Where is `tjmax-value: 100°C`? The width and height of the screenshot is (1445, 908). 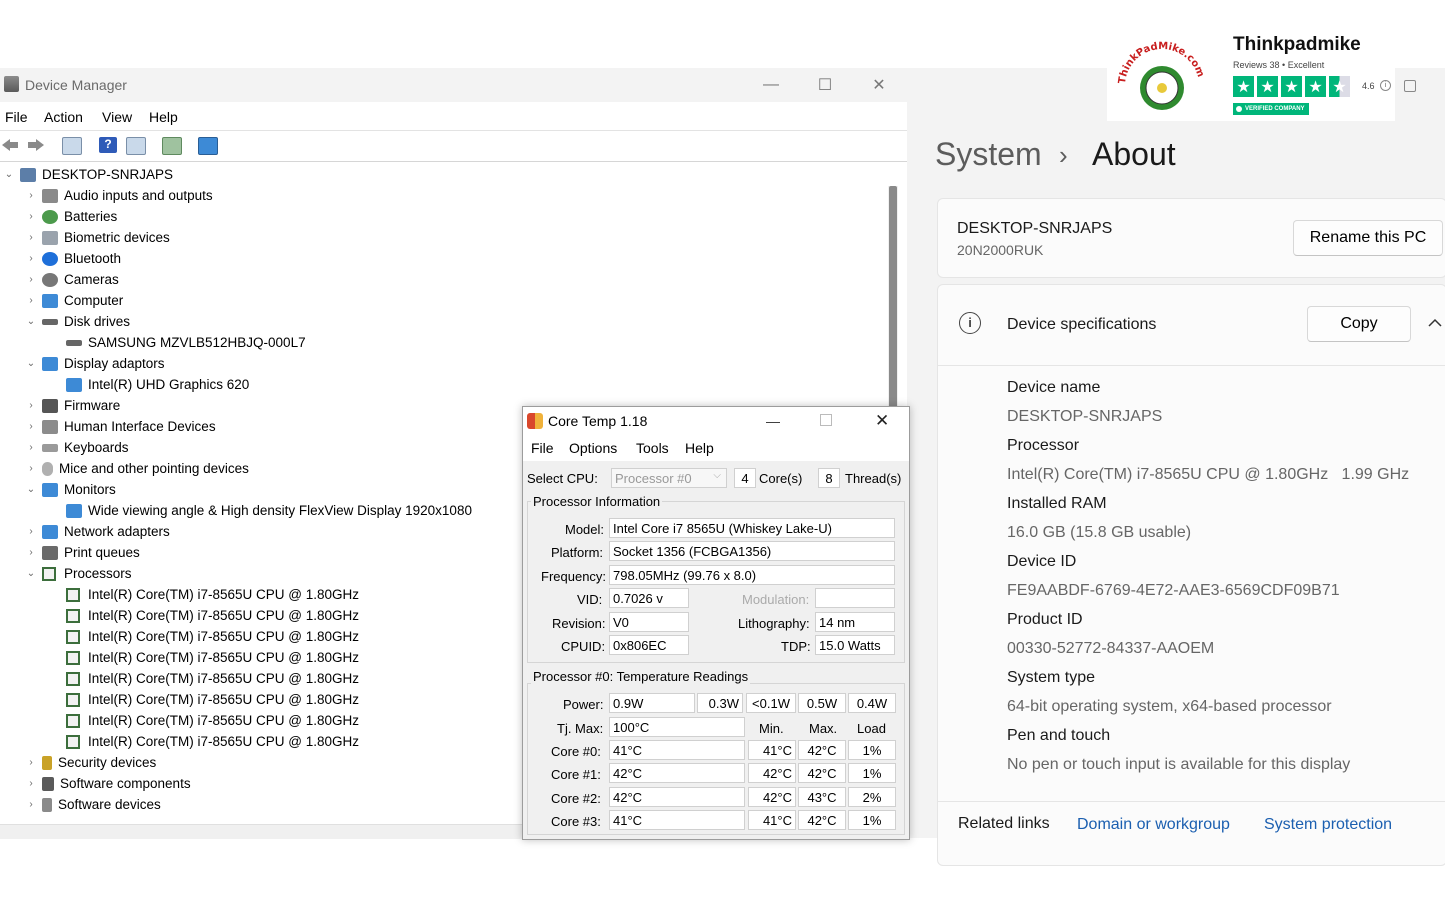 tjmax-value: 100°C is located at coordinates (677, 727).